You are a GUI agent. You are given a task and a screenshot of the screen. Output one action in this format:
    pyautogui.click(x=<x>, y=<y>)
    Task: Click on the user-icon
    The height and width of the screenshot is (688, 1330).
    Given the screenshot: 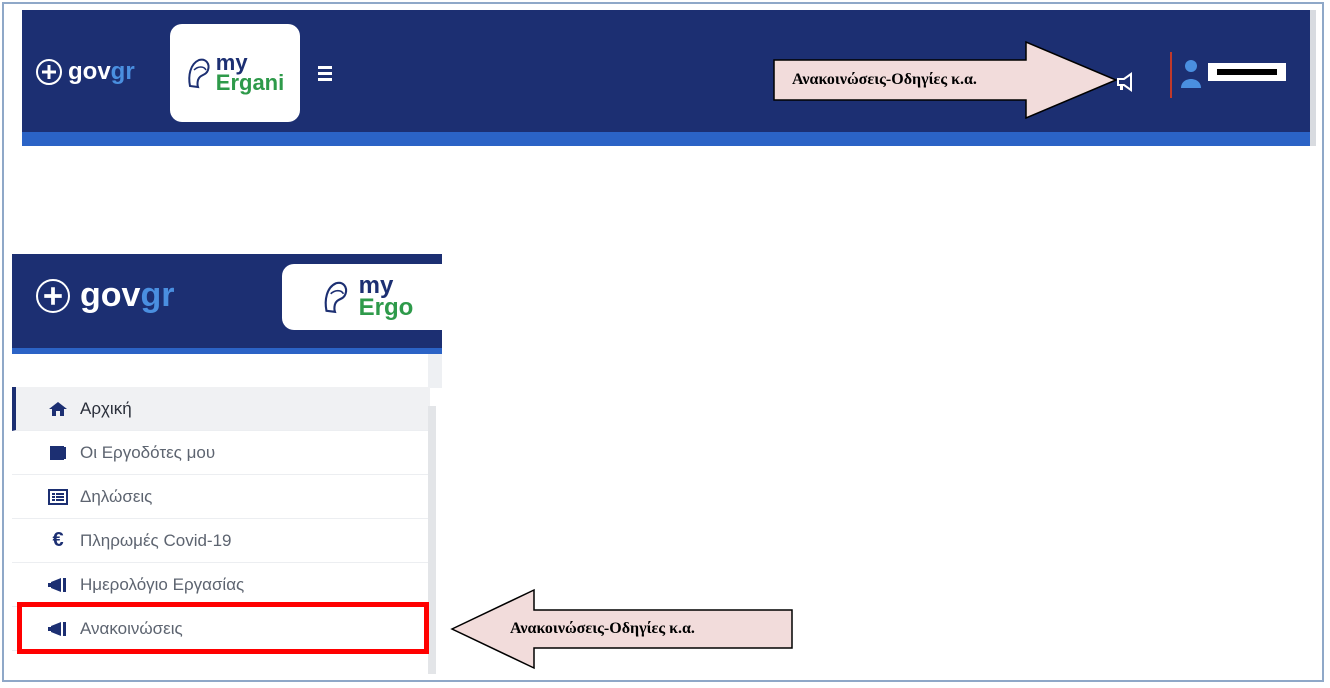 What is the action you would take?
    pyautogui.click(x=1191, y=73)
    